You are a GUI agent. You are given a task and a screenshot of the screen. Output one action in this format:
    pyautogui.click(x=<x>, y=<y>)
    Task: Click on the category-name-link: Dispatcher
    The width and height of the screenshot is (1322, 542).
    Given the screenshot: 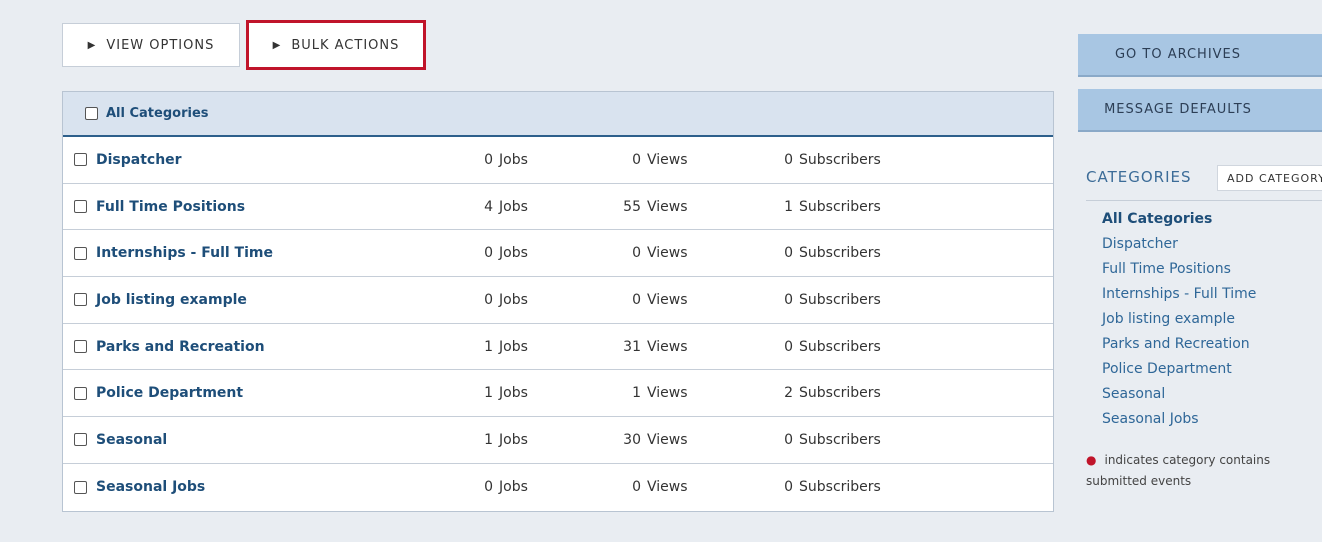 What is the action you would take?
    pyautogui.click(x=139, y=160)
    